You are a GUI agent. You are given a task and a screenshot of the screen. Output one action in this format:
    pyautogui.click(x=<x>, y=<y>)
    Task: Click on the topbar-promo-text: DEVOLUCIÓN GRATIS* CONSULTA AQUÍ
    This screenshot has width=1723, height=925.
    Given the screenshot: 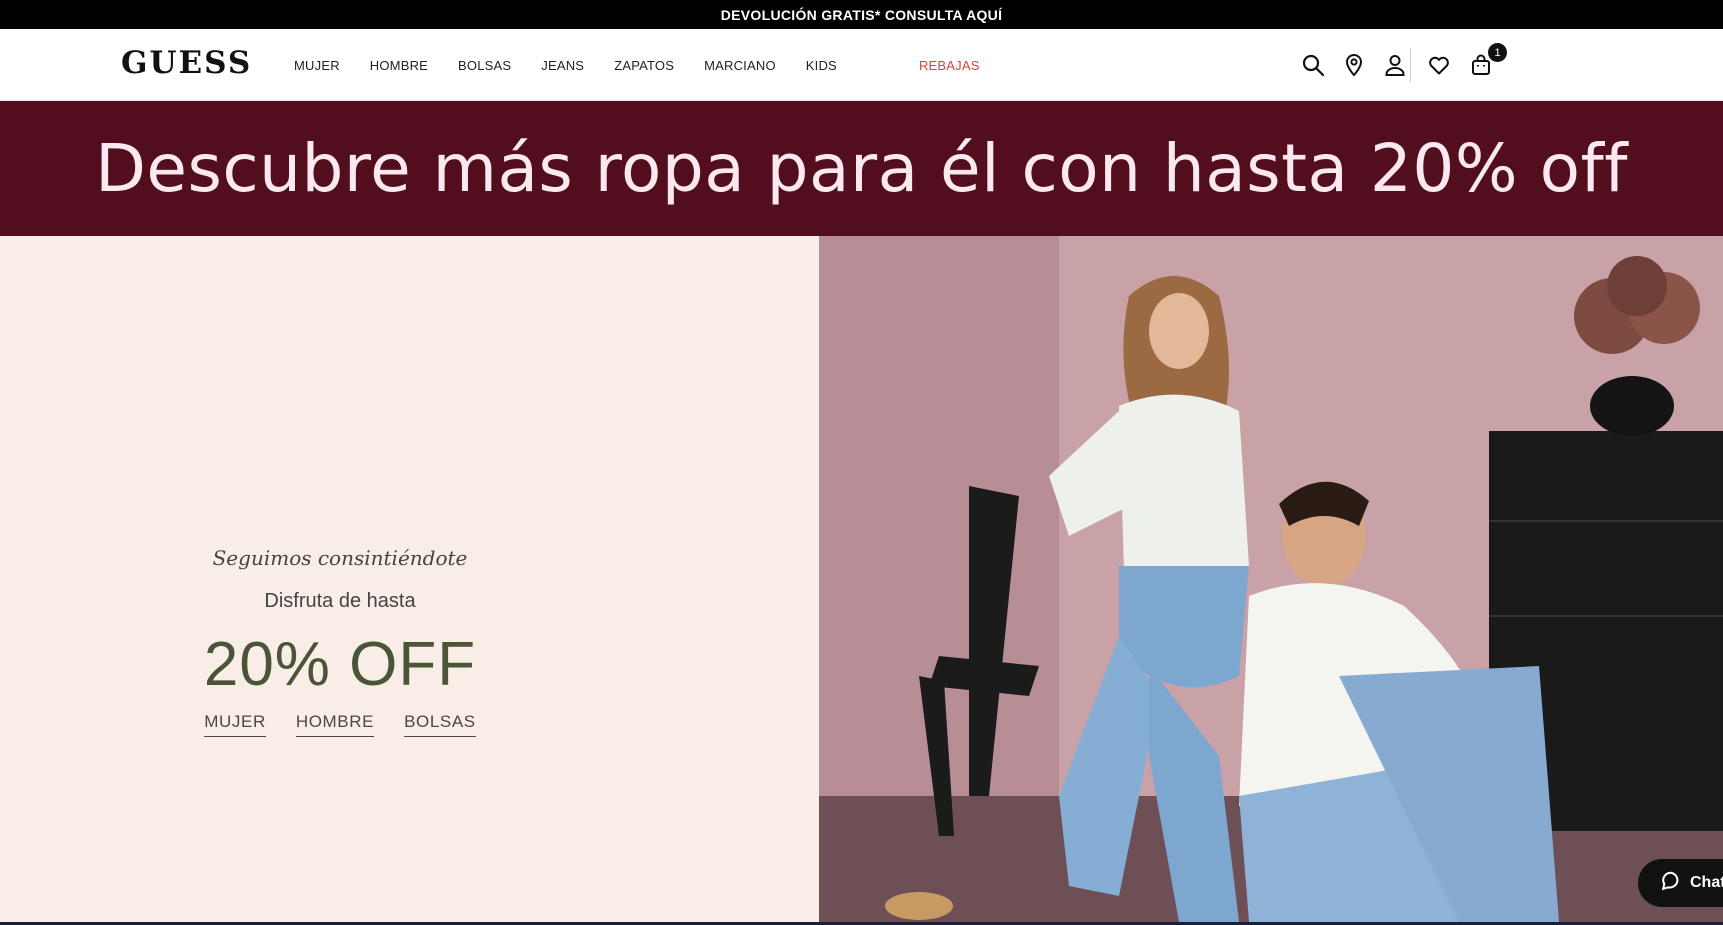 What is the action you would take?
    pyautogui.click(x=862, y=15)
    